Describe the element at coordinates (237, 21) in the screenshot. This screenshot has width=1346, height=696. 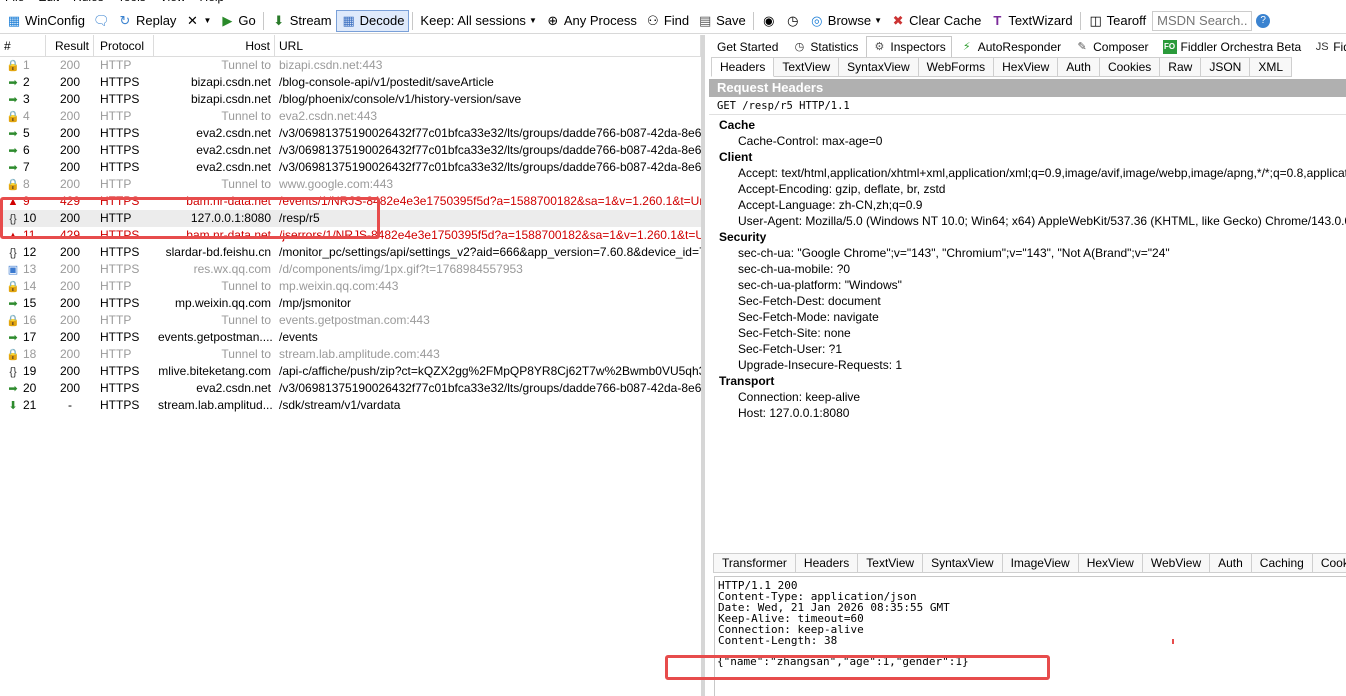
I see `go-button: ▶ Go` at that location.